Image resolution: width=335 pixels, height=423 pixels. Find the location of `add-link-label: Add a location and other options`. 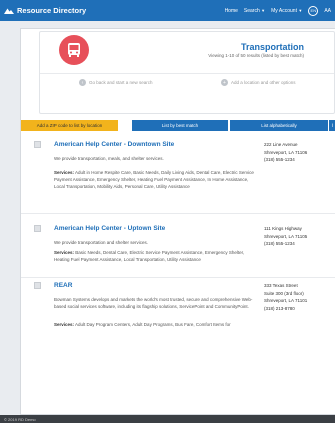

add-link-label: Add a location and other options is located at coordinates (263, 82).